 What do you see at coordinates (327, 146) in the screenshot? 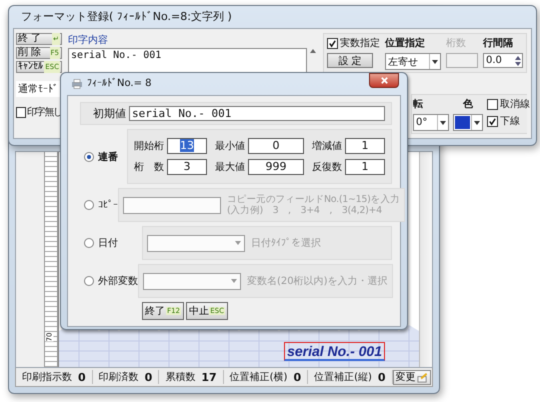
I see `sequence-label: 増減値` at bounding box center [327, 146].